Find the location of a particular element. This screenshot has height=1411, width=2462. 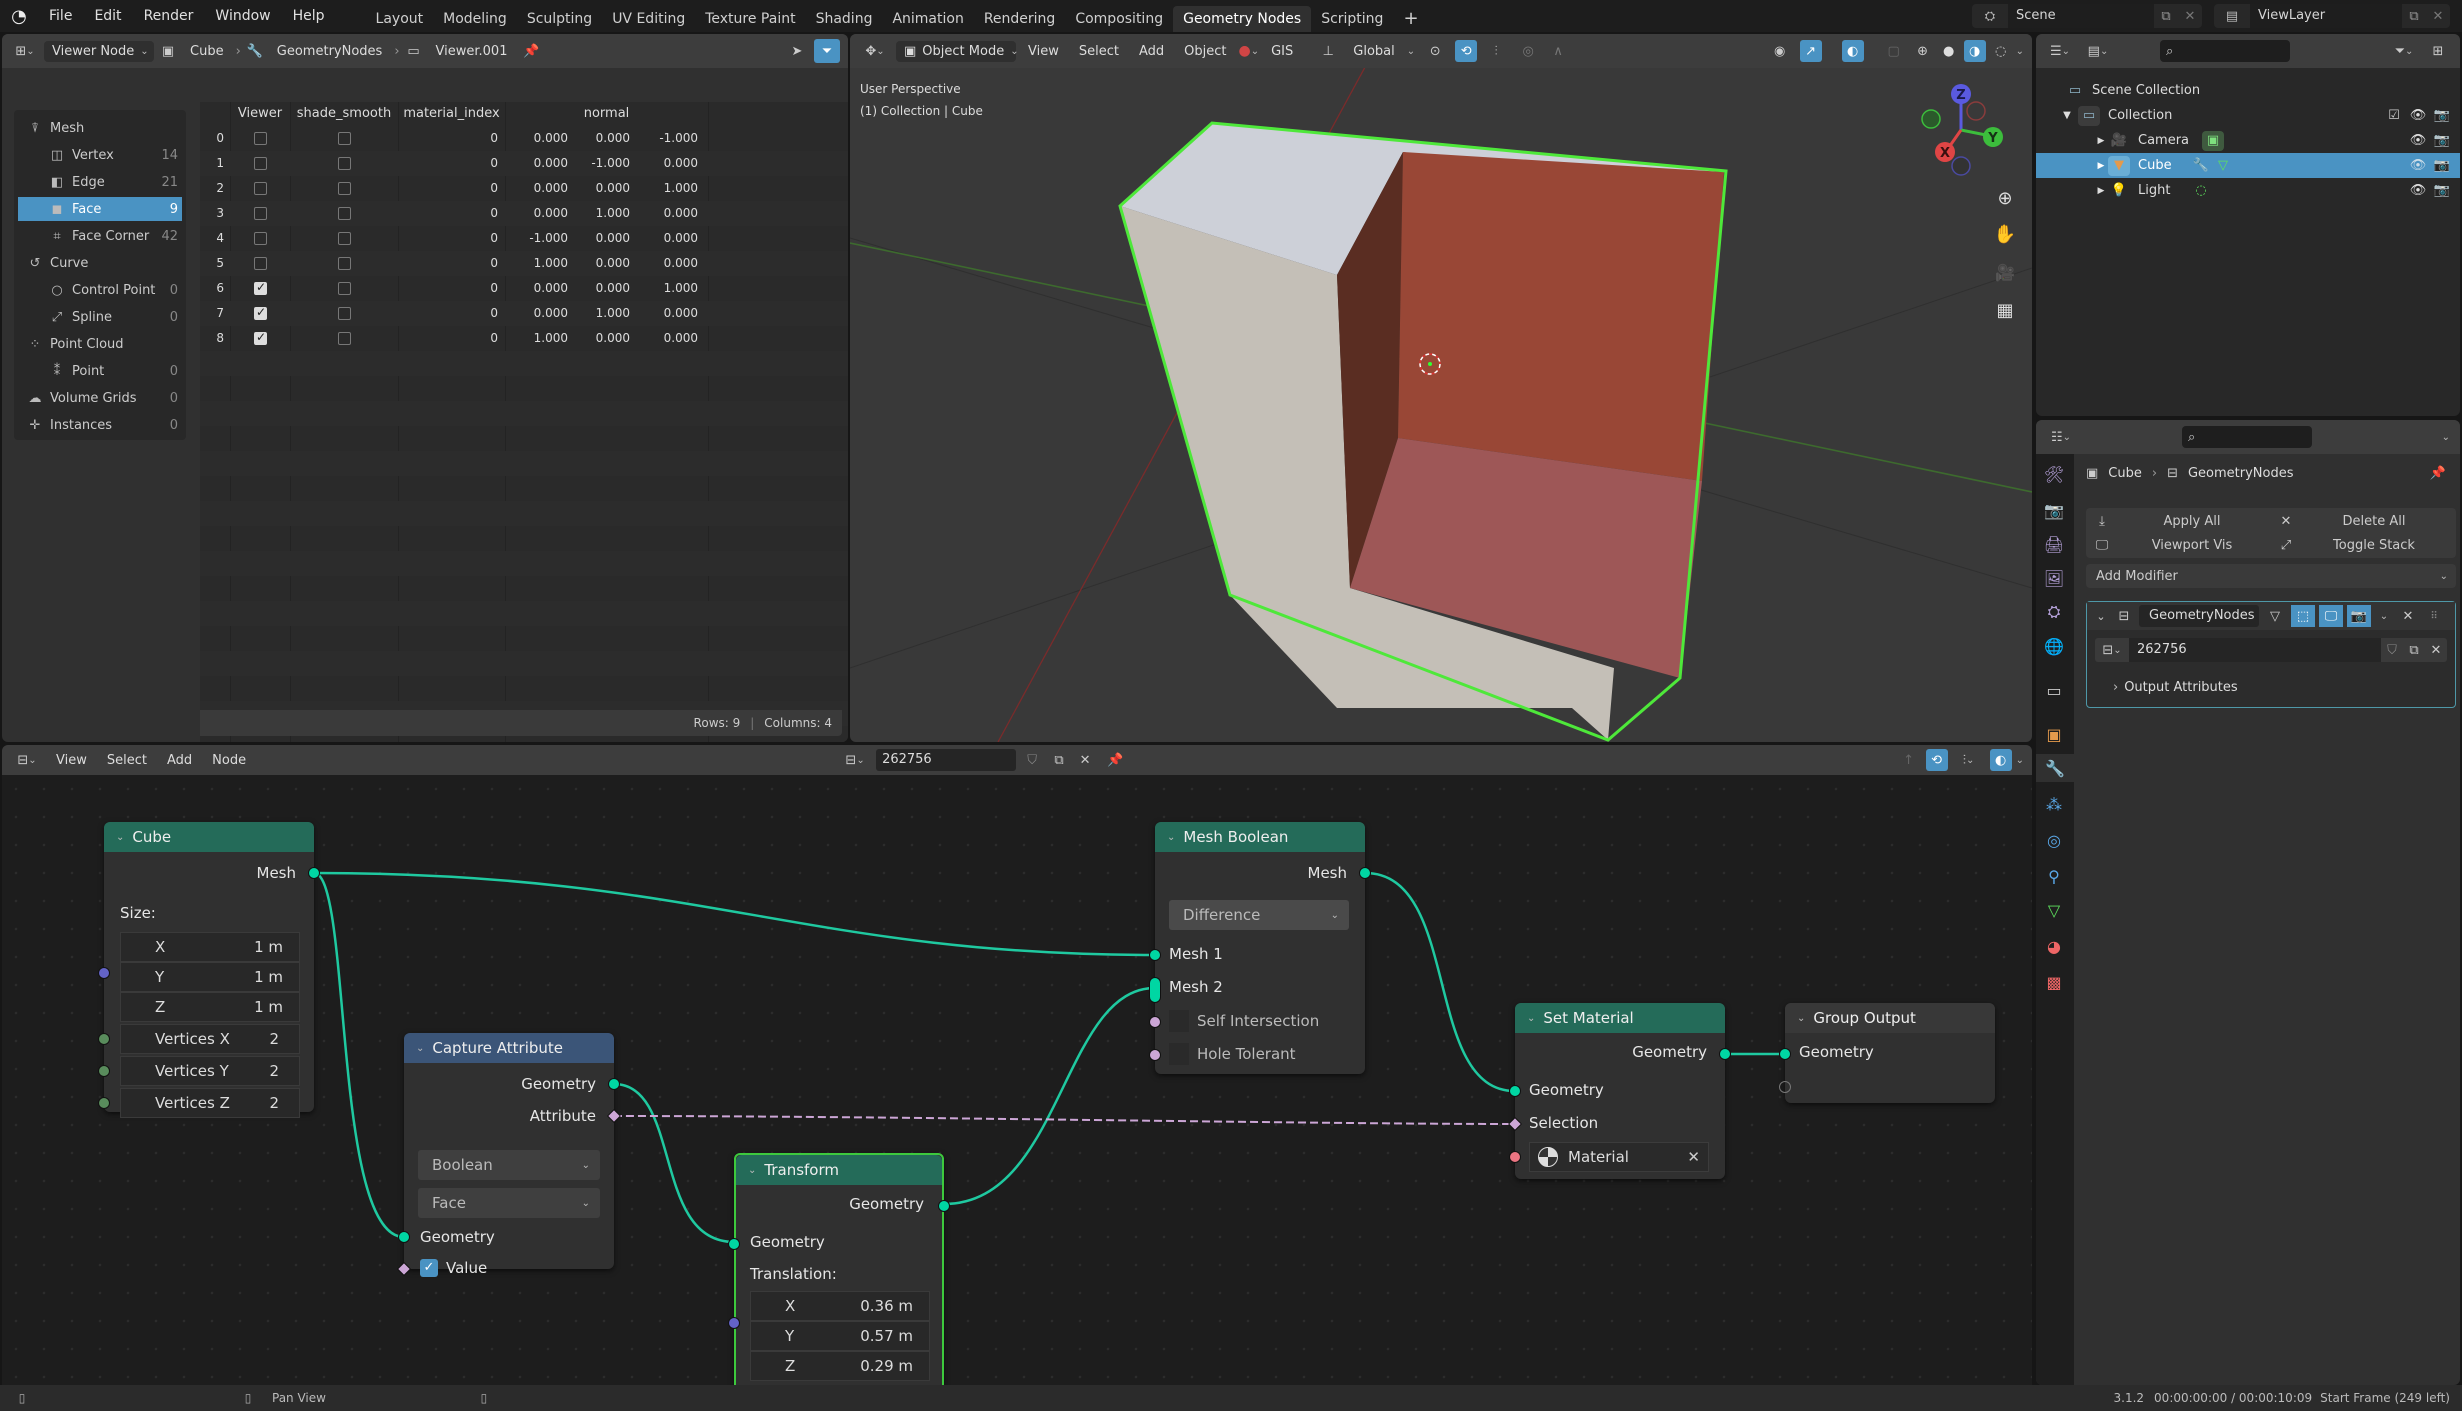

data-set-control-point: ○ Control Point 0 is located at coordinates (100, 290).